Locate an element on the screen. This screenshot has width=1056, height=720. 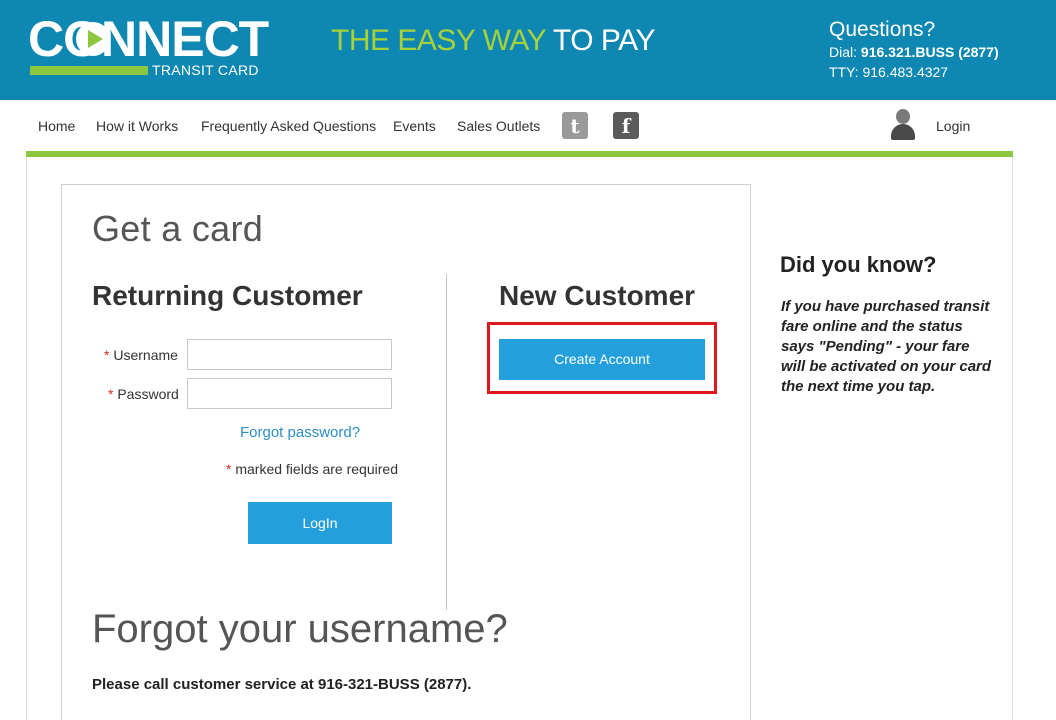
password-label: * Password is located at coordinates (143, 394).